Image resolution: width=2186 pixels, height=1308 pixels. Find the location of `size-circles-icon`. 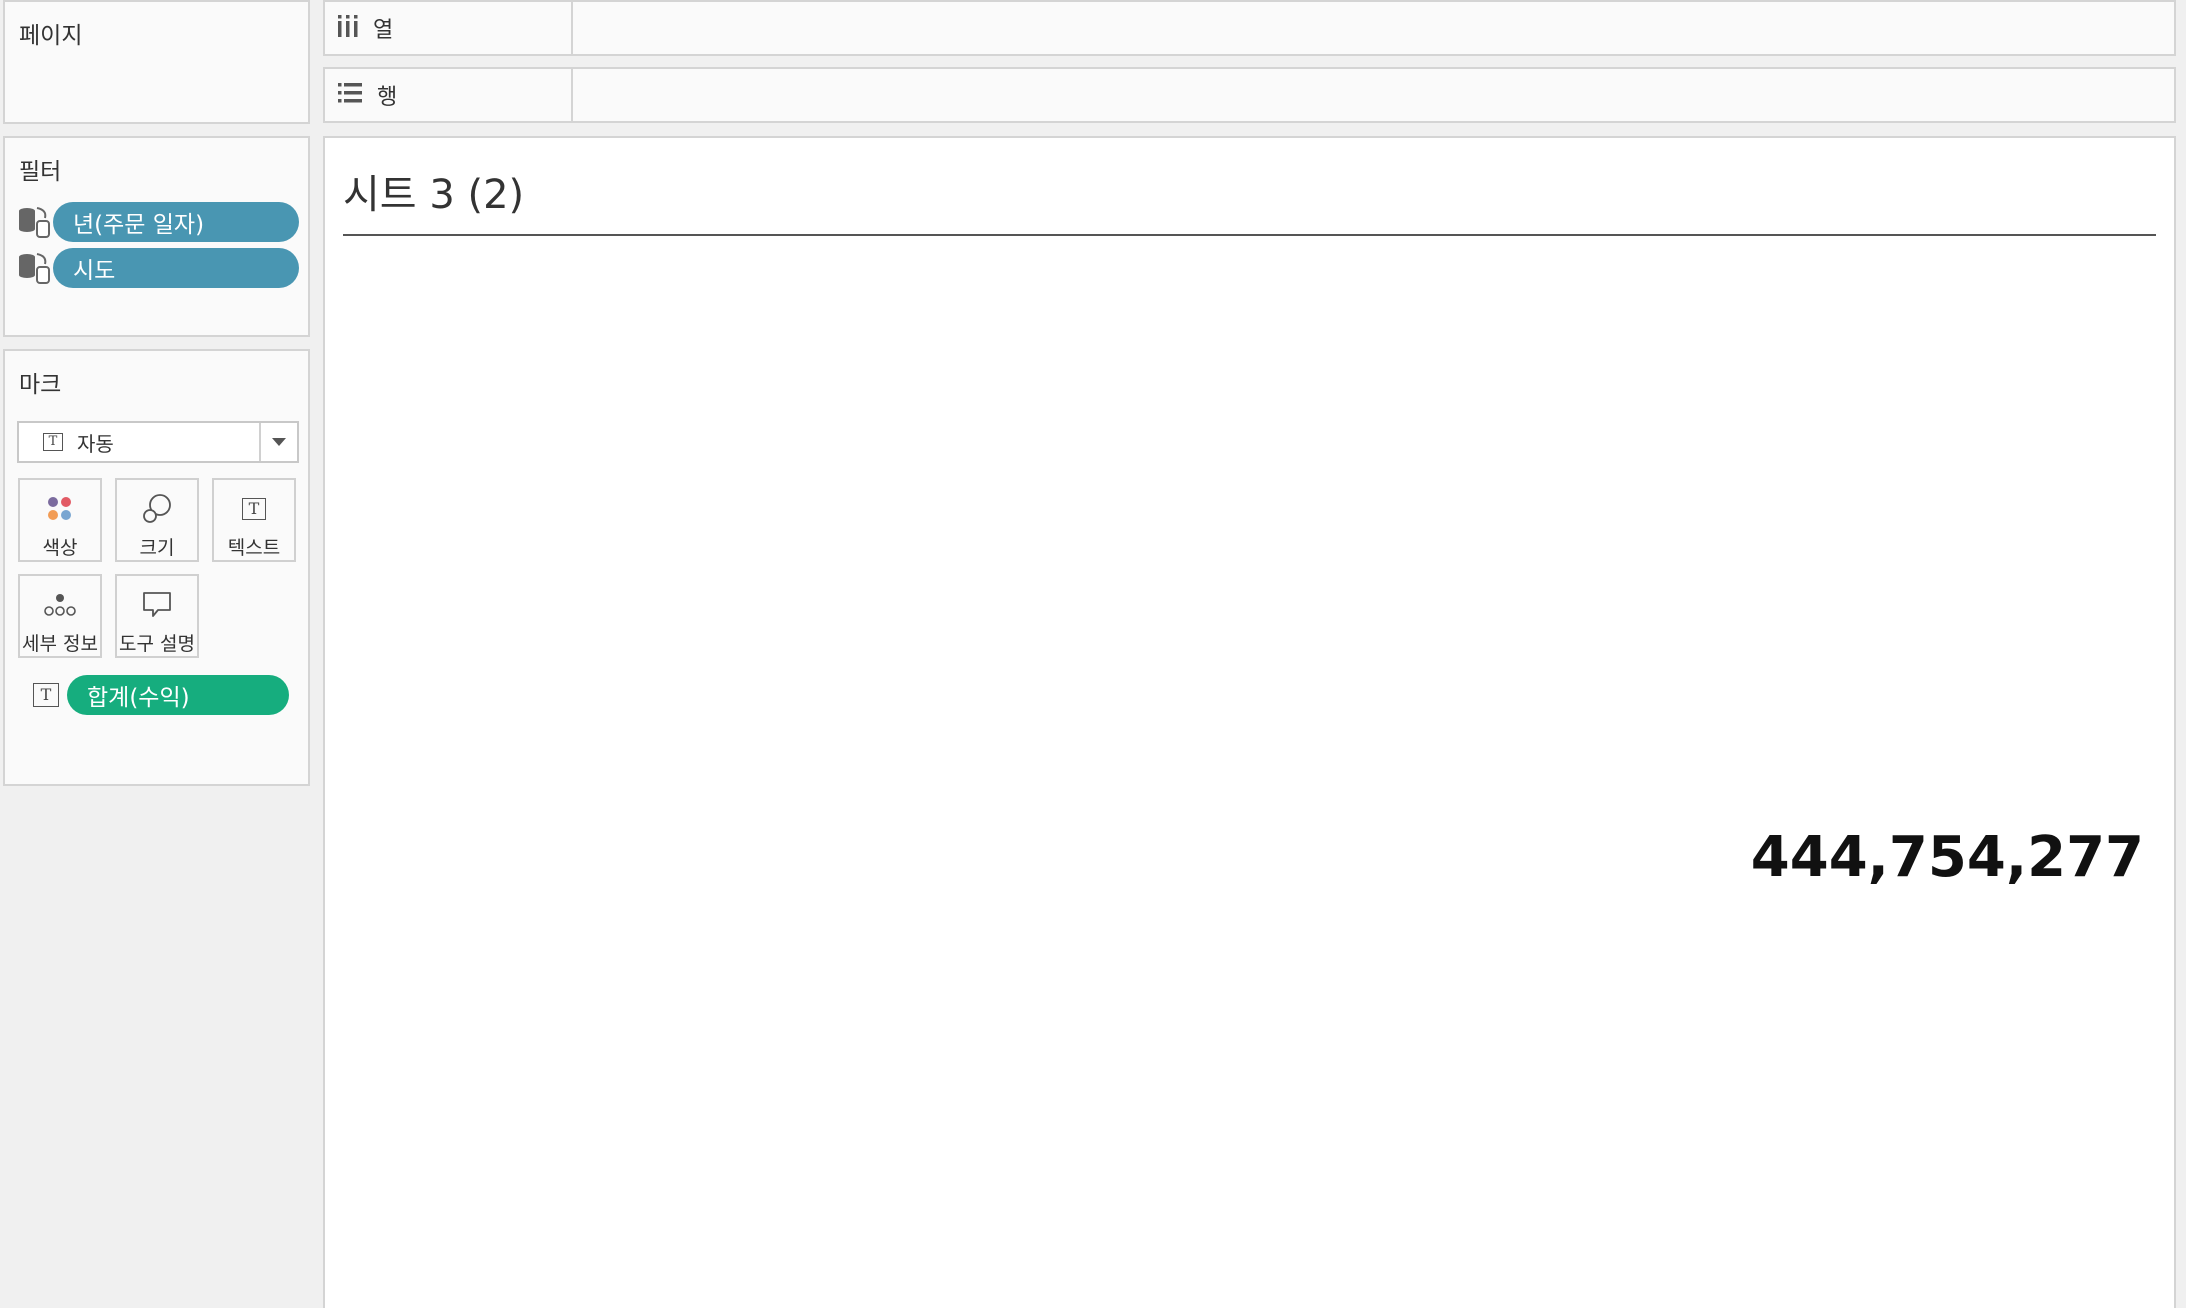

size-circles-icon is located at coordinates (157, 508).